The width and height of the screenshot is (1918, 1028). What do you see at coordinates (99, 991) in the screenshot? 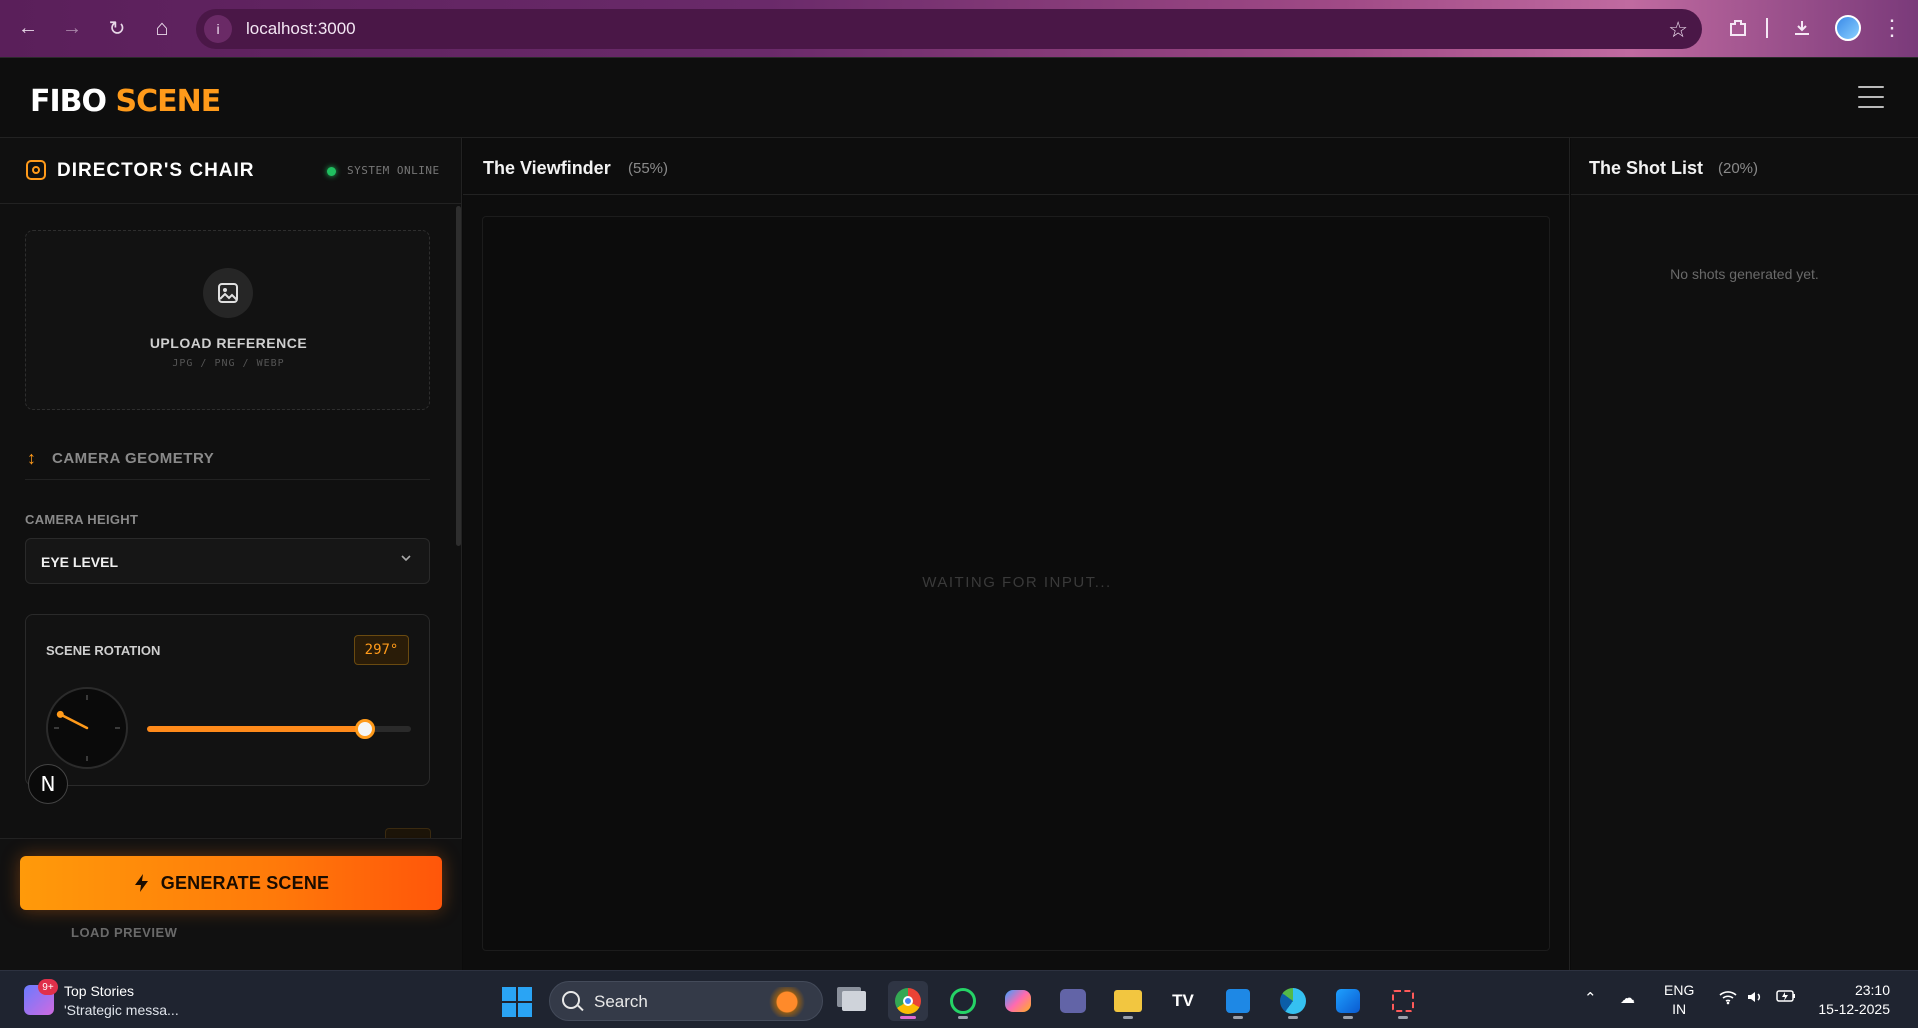
I see `news-title: Top Stories` at bounding box center [99, 991].